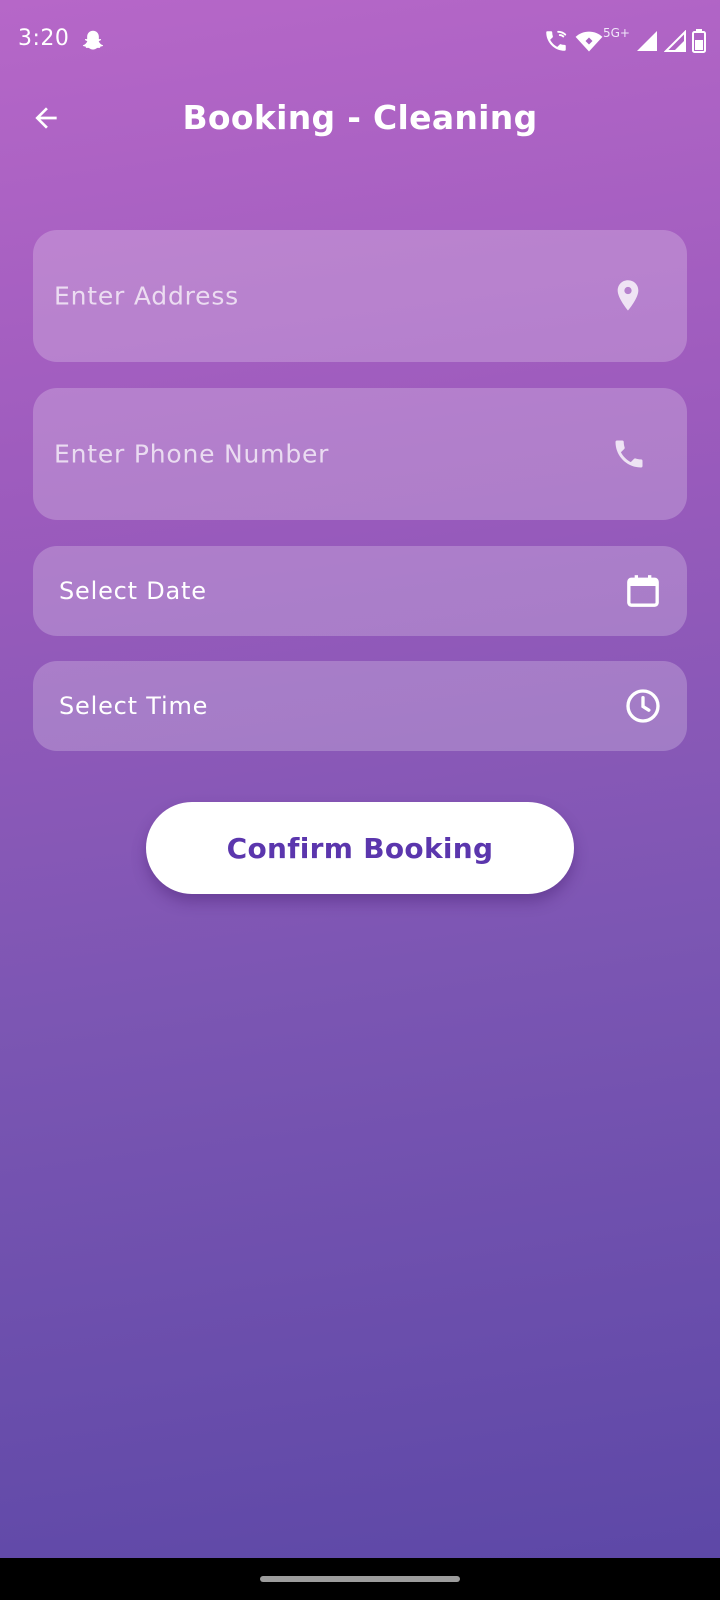  Describe the element at coordinates (147, 296) in the screenshot. I see `address-placeholder: Enter Address` at that location.